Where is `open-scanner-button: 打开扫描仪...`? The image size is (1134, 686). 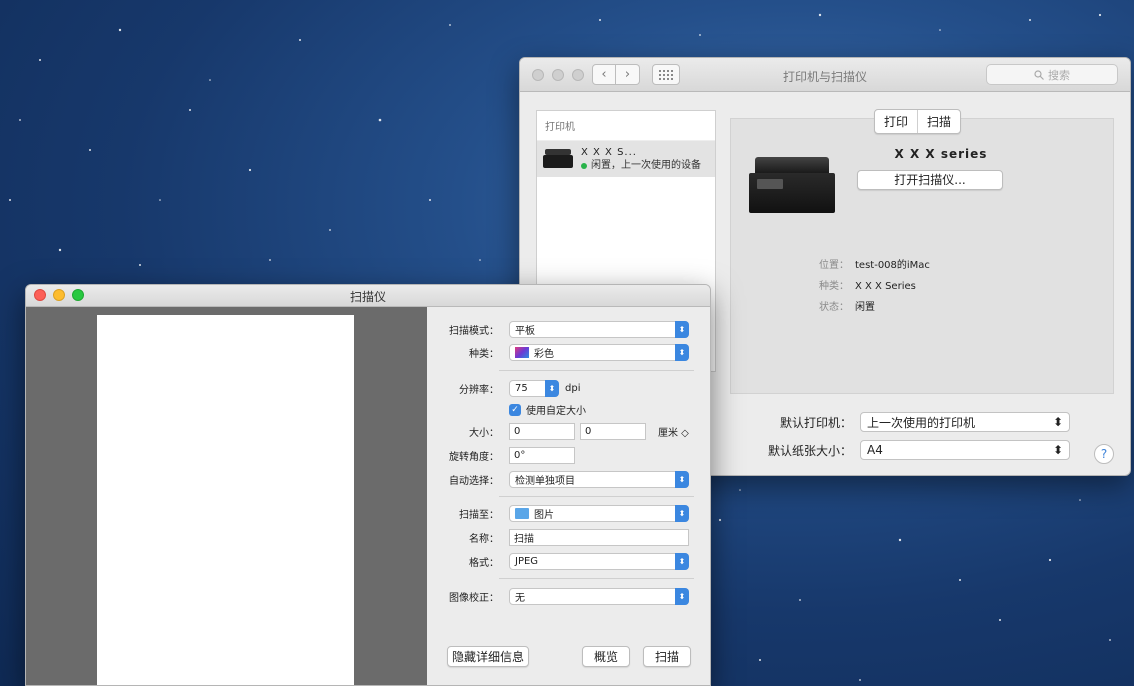
open-scanner-button: 打开扫描仪... is located at coordinates (930, 180).